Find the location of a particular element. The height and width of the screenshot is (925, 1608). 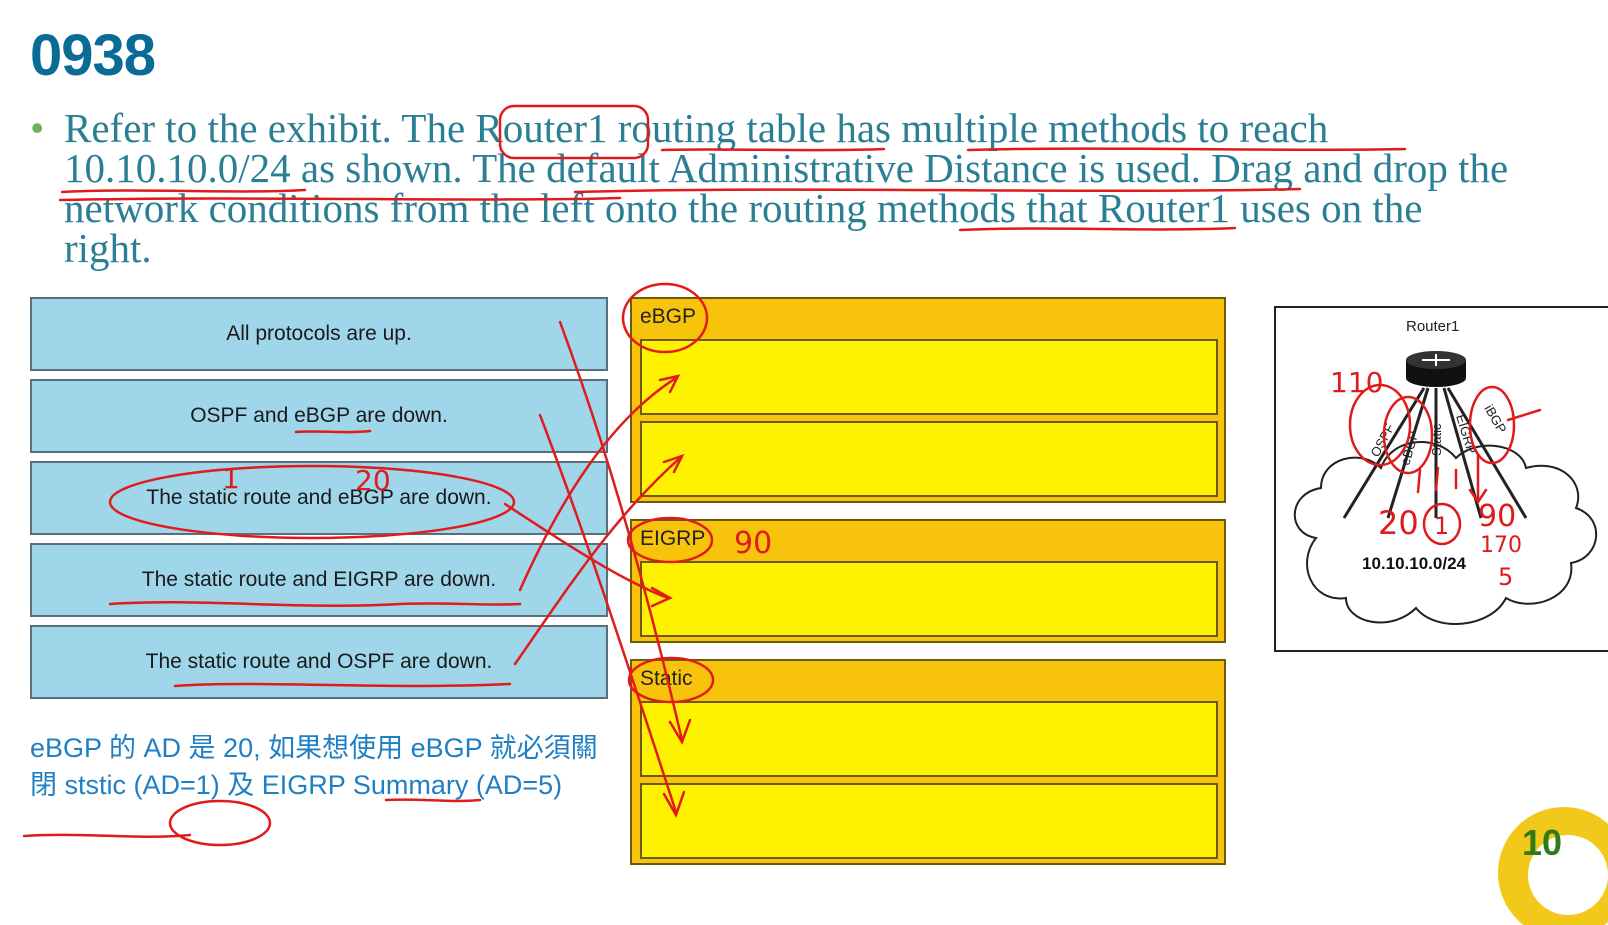

target-group-ebgp: eBGP is located at coordinates (928, 400).